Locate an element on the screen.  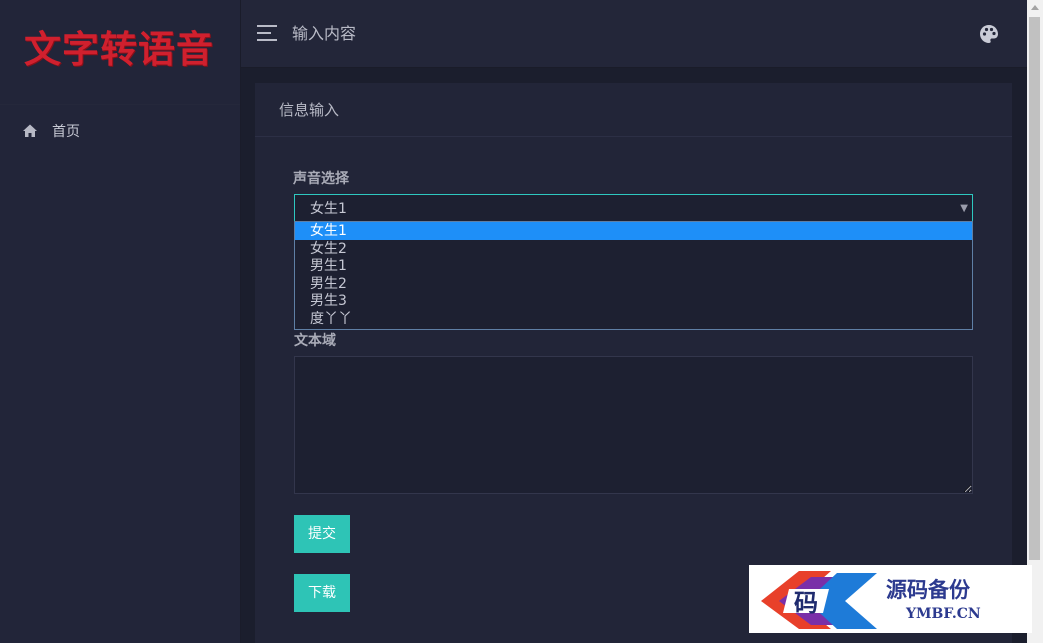
watermark-logo-icon: 码 is located at coordinates (819, 600).